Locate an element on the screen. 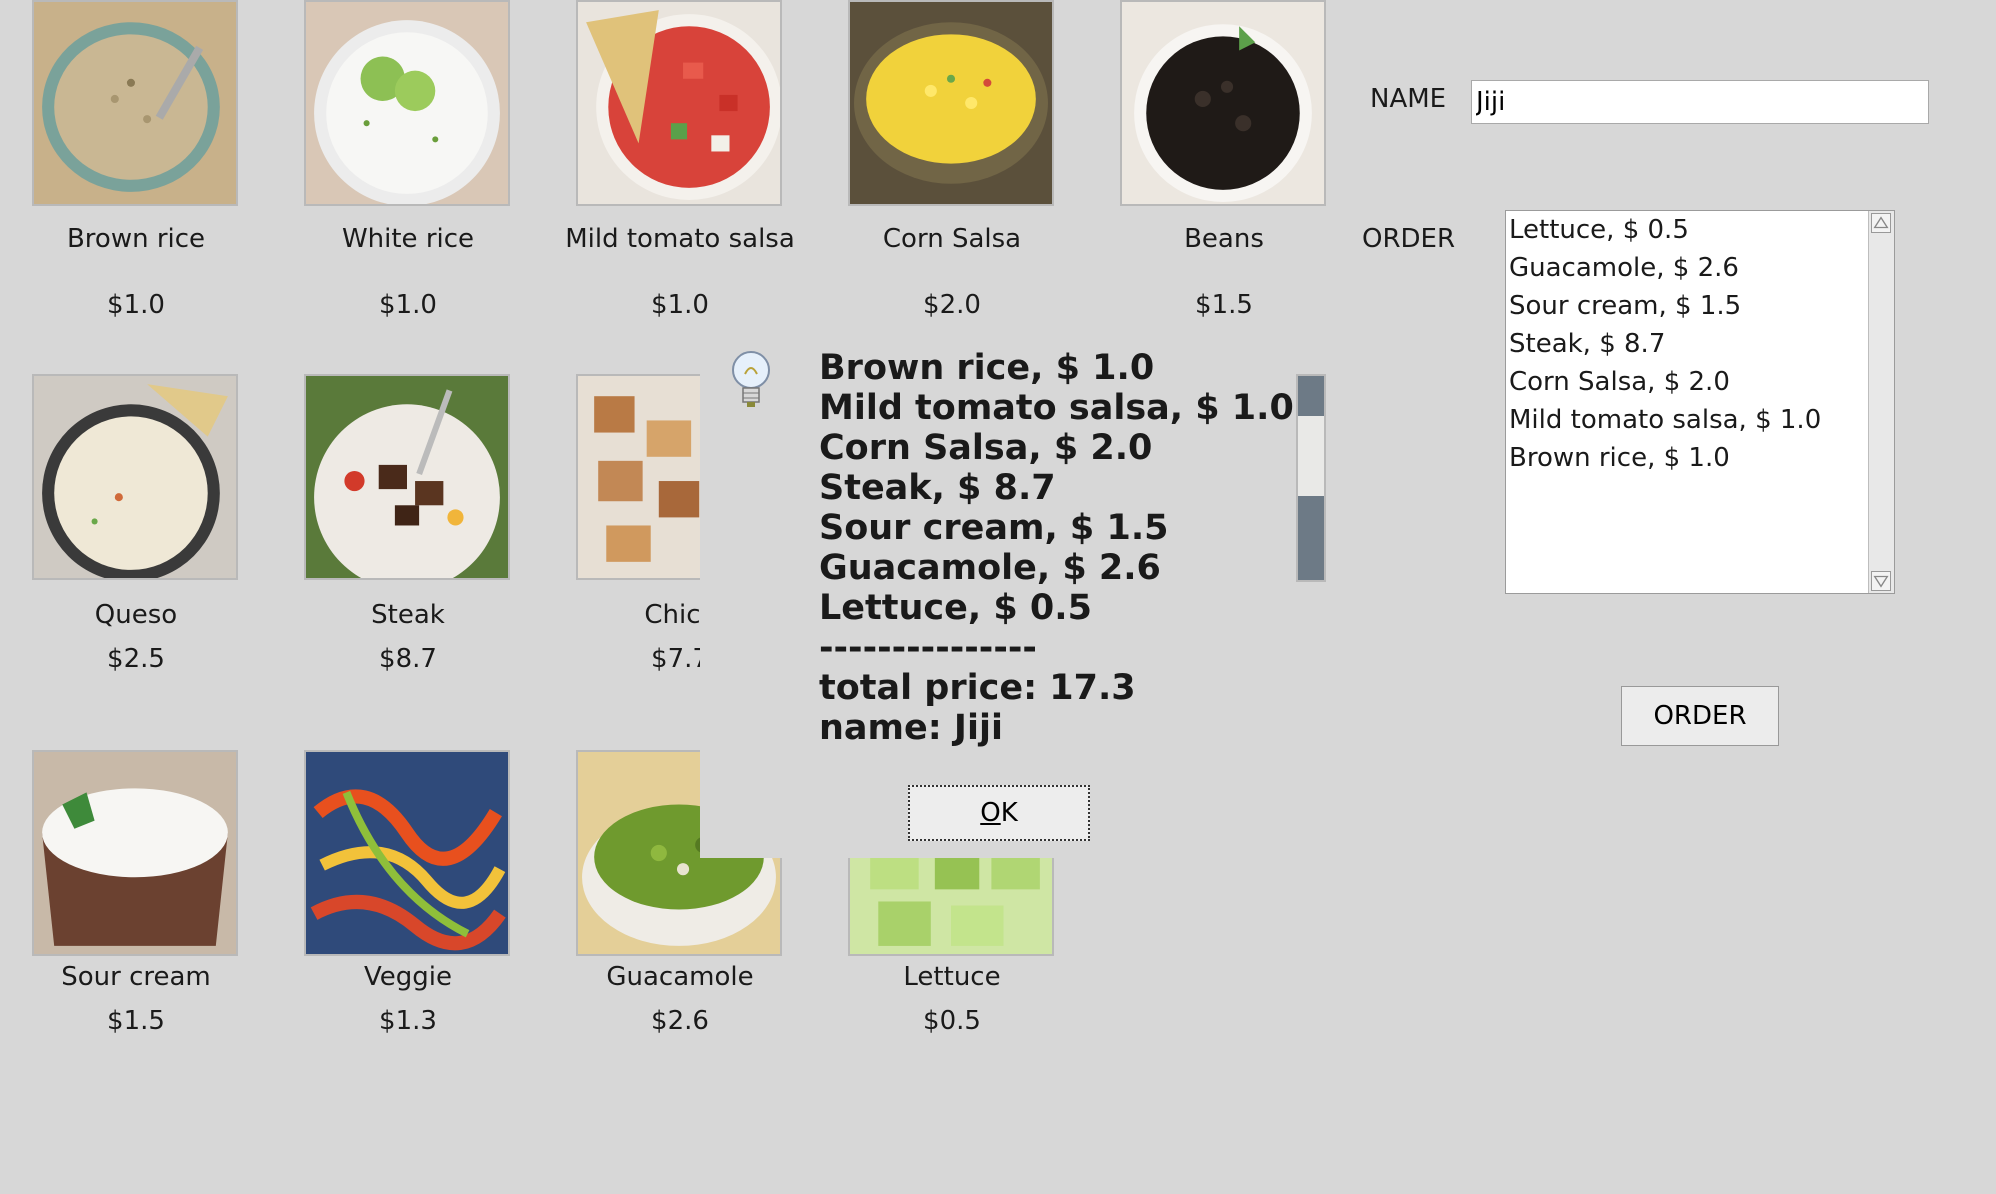  item-price: $1.3 is located at coordinates (408, 1021).